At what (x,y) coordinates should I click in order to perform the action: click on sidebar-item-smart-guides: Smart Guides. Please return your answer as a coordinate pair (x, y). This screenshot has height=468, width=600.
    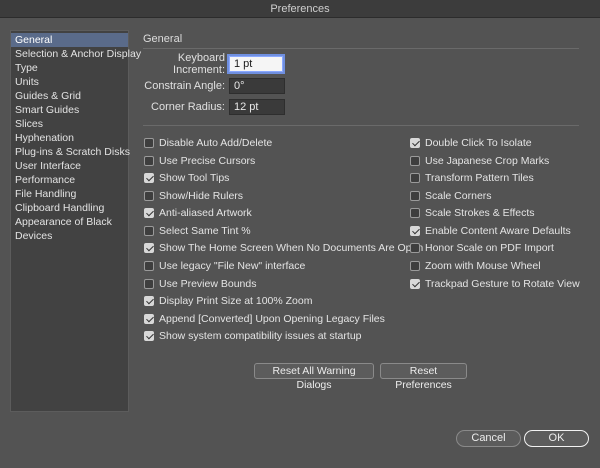
    Looking at the image, I should click on (69, 110).